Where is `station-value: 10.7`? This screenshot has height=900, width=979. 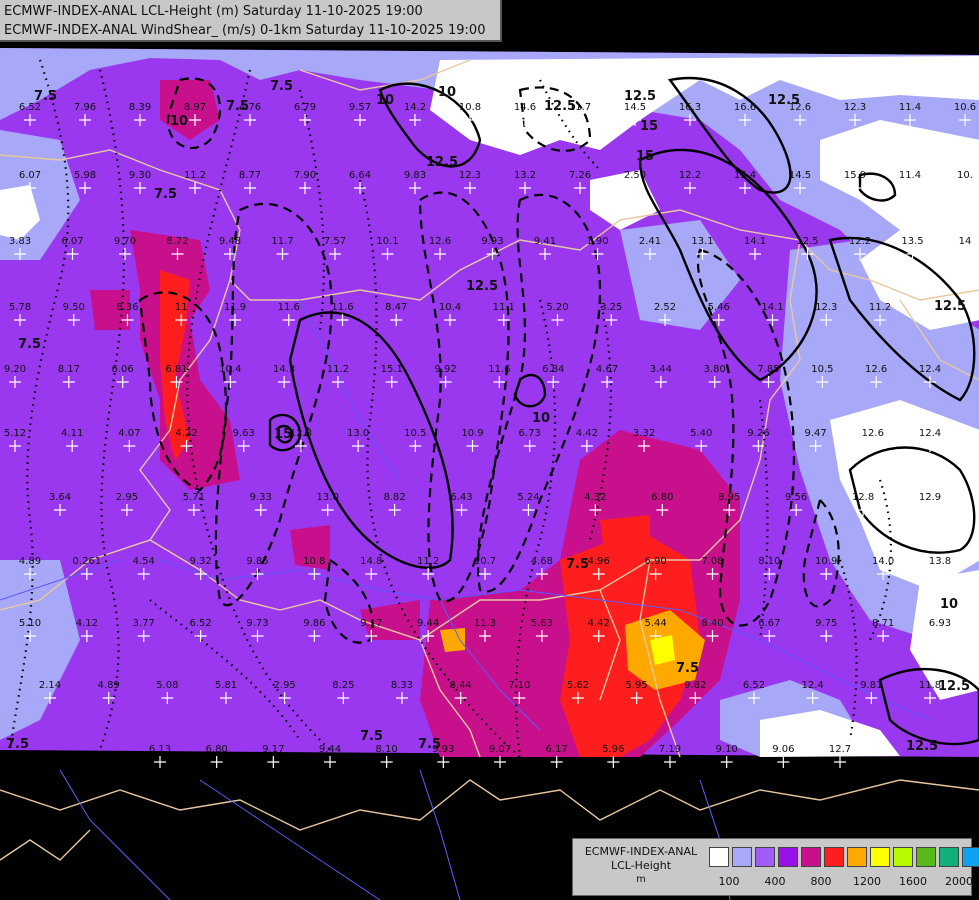
station-value: 10.7 is located at coordinates (485, 561).